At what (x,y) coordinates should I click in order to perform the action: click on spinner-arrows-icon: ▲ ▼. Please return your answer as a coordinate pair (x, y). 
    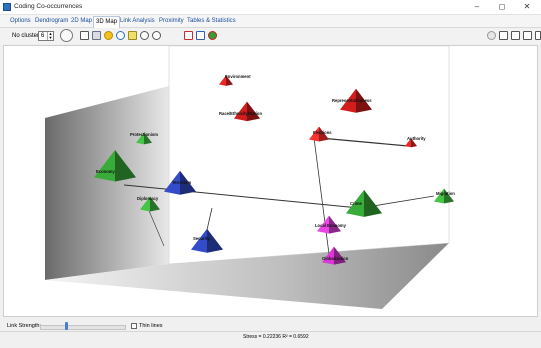
    Looking at the image, I should click on (50, 36).